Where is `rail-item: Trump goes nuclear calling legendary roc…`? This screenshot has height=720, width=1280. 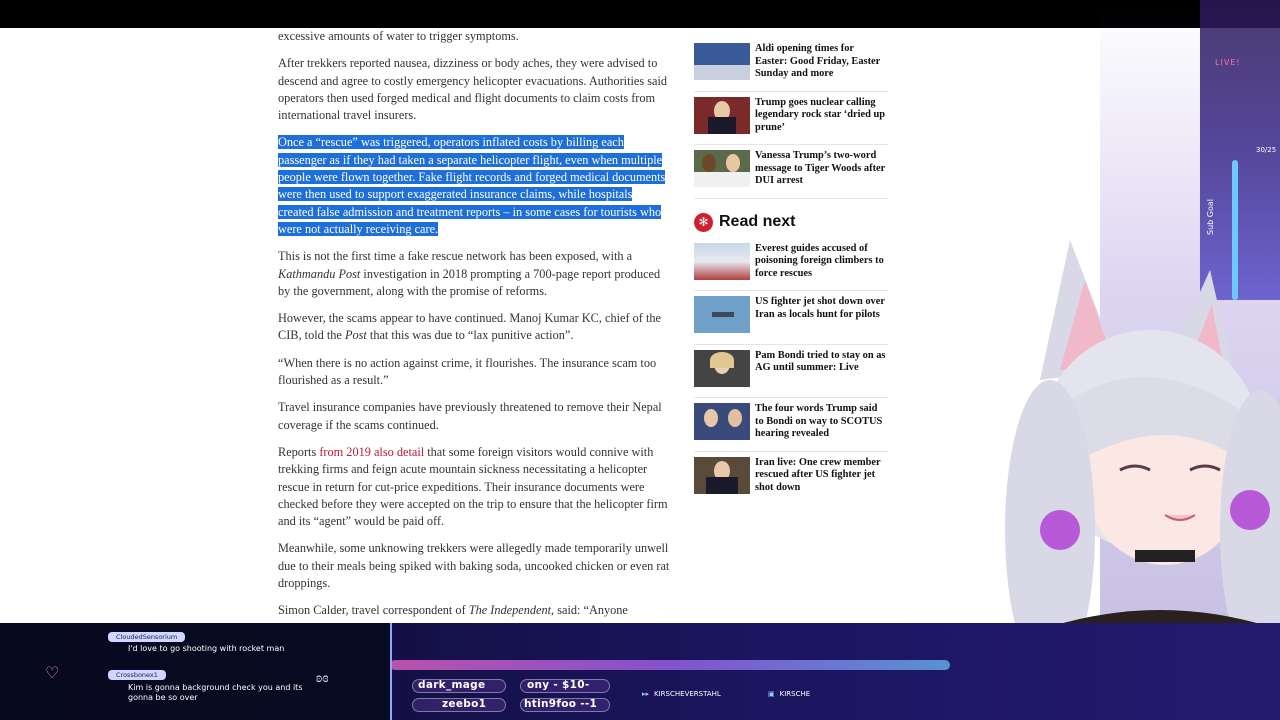 rail-item: Trump goes nuclear calling legendary roc… is located at coordinates (791, 118).